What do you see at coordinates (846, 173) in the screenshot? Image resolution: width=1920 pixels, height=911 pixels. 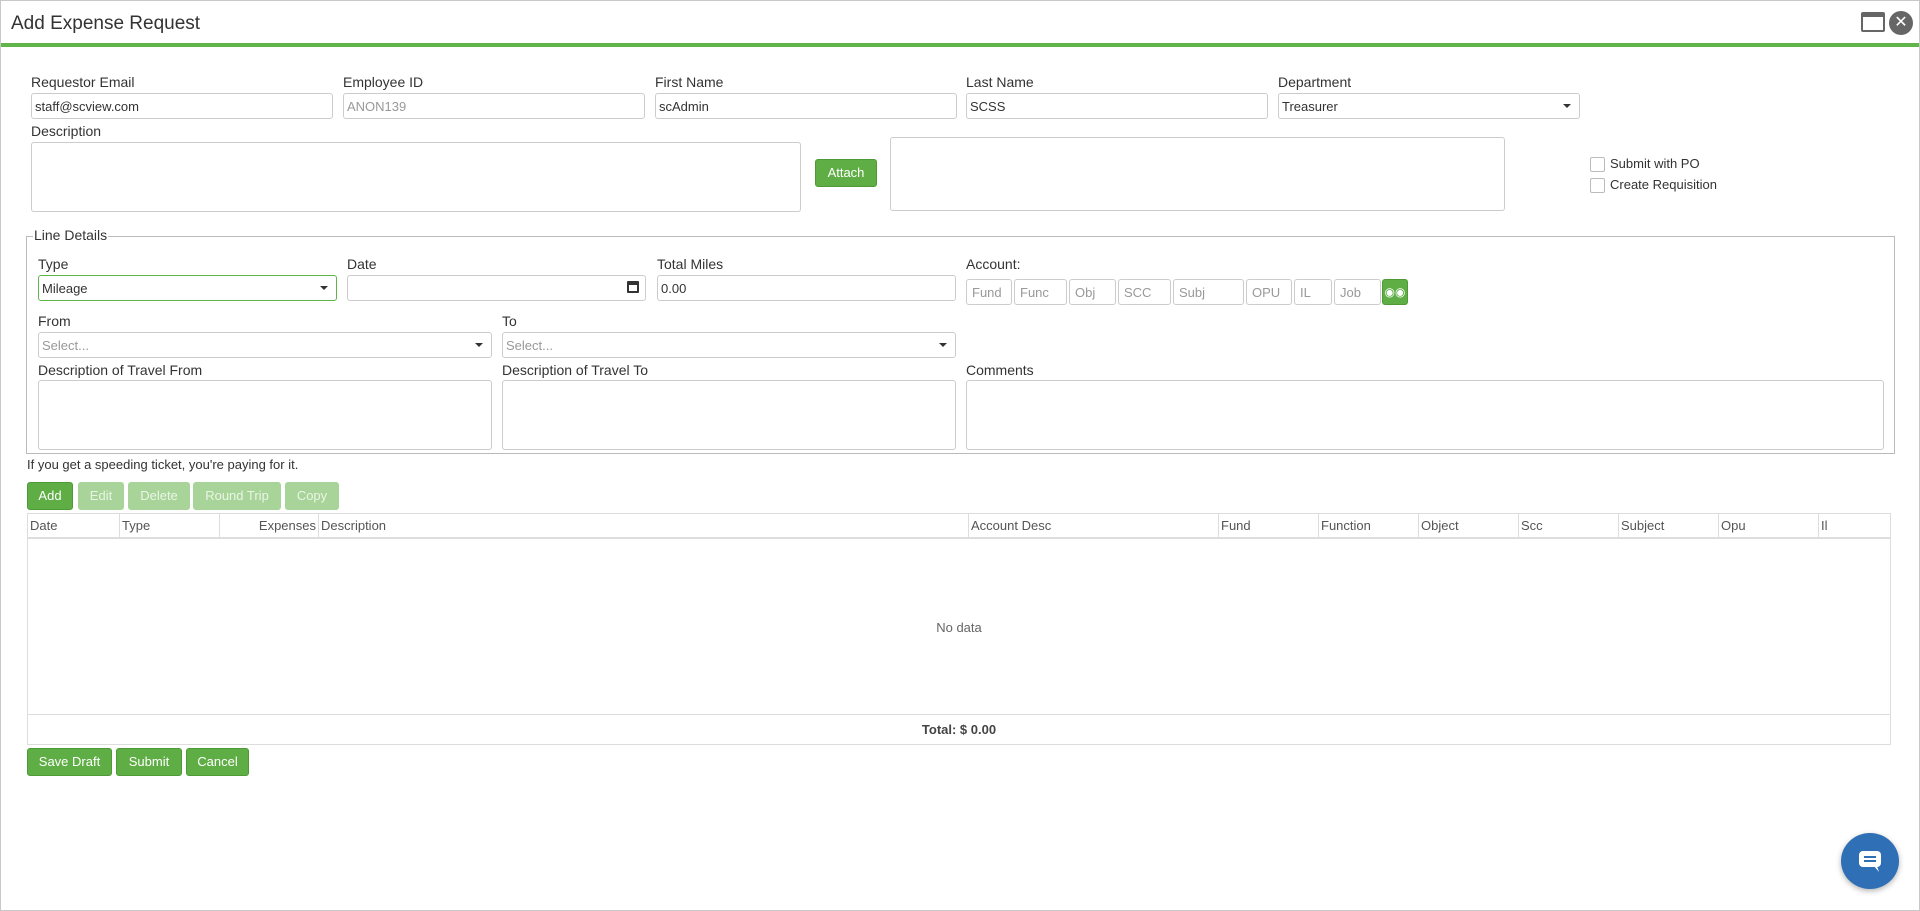 I see `attach-button: Attach` at bounding box center [846, 173].